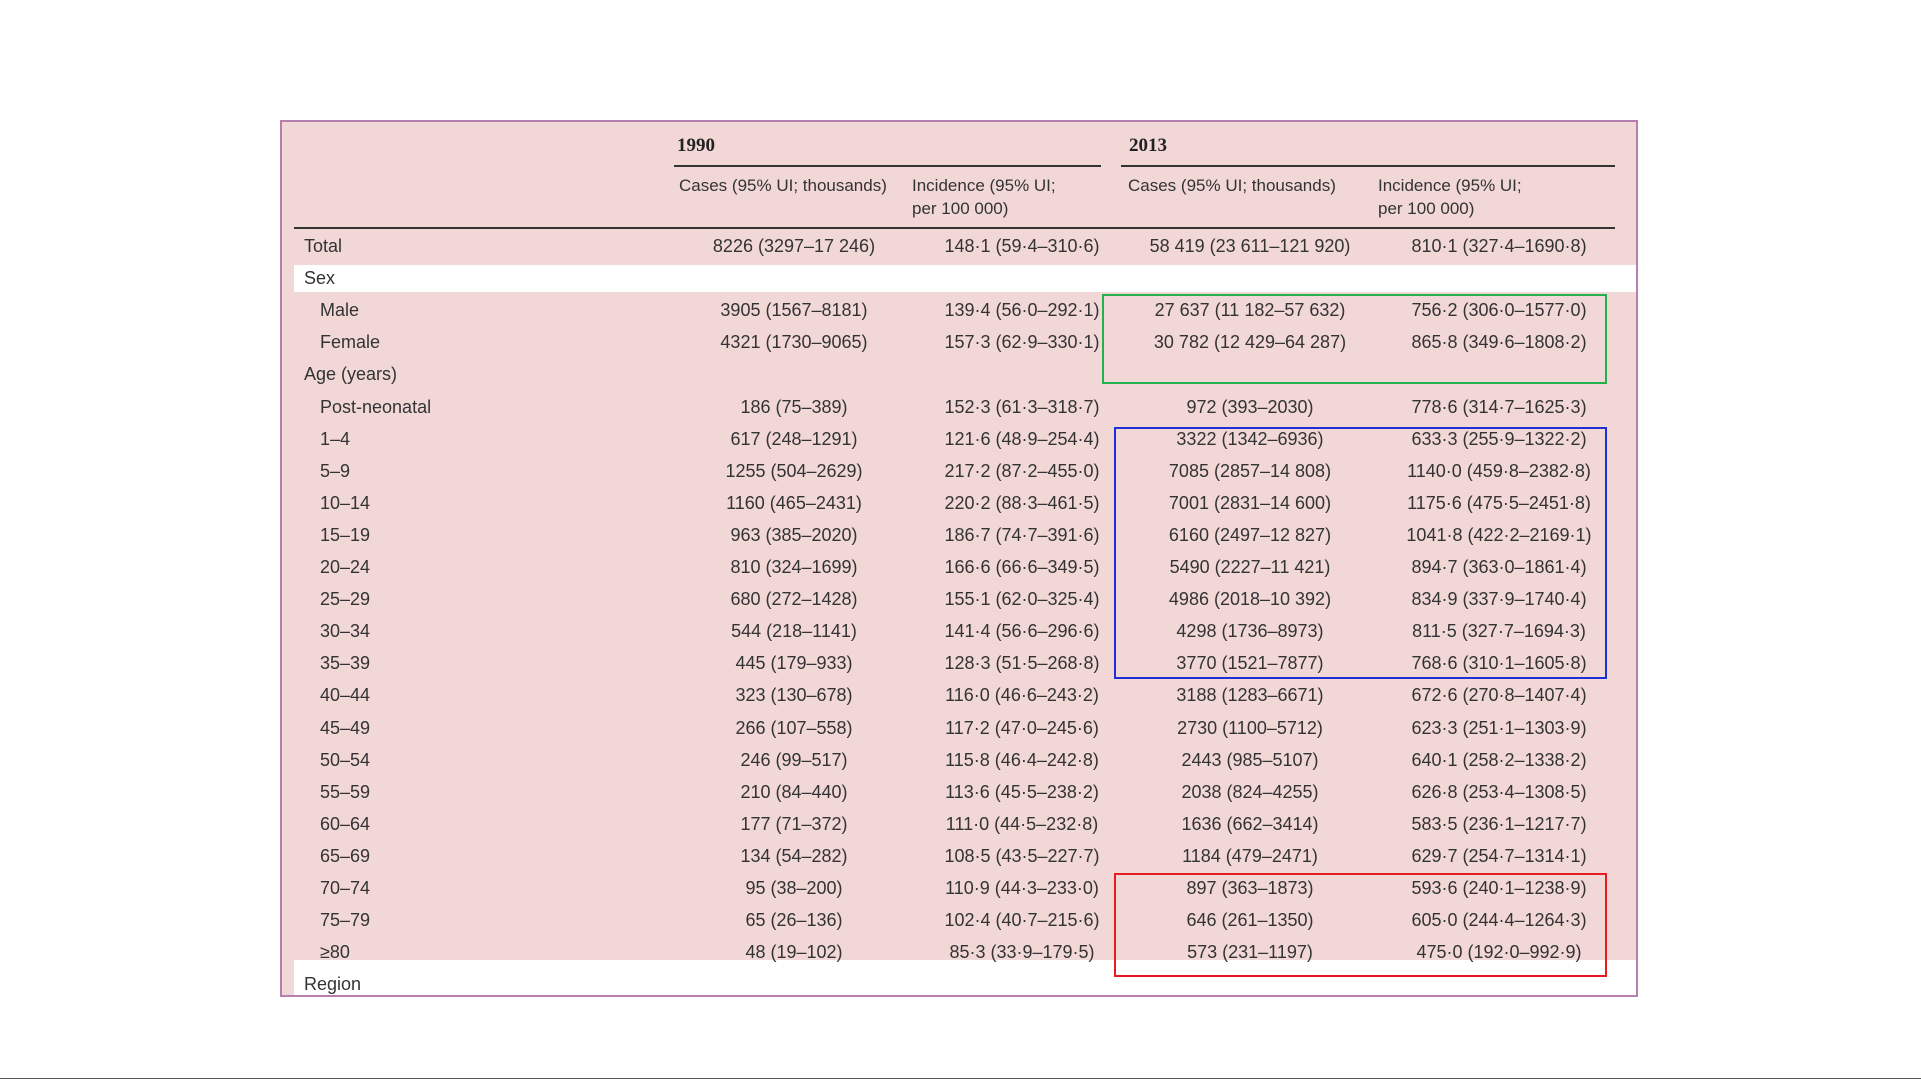  What do you see at coordinates (794, 759) in the screenshot?
I see `cases-1990-cell: 246 (99–517)` at bounding box center [794, 759].